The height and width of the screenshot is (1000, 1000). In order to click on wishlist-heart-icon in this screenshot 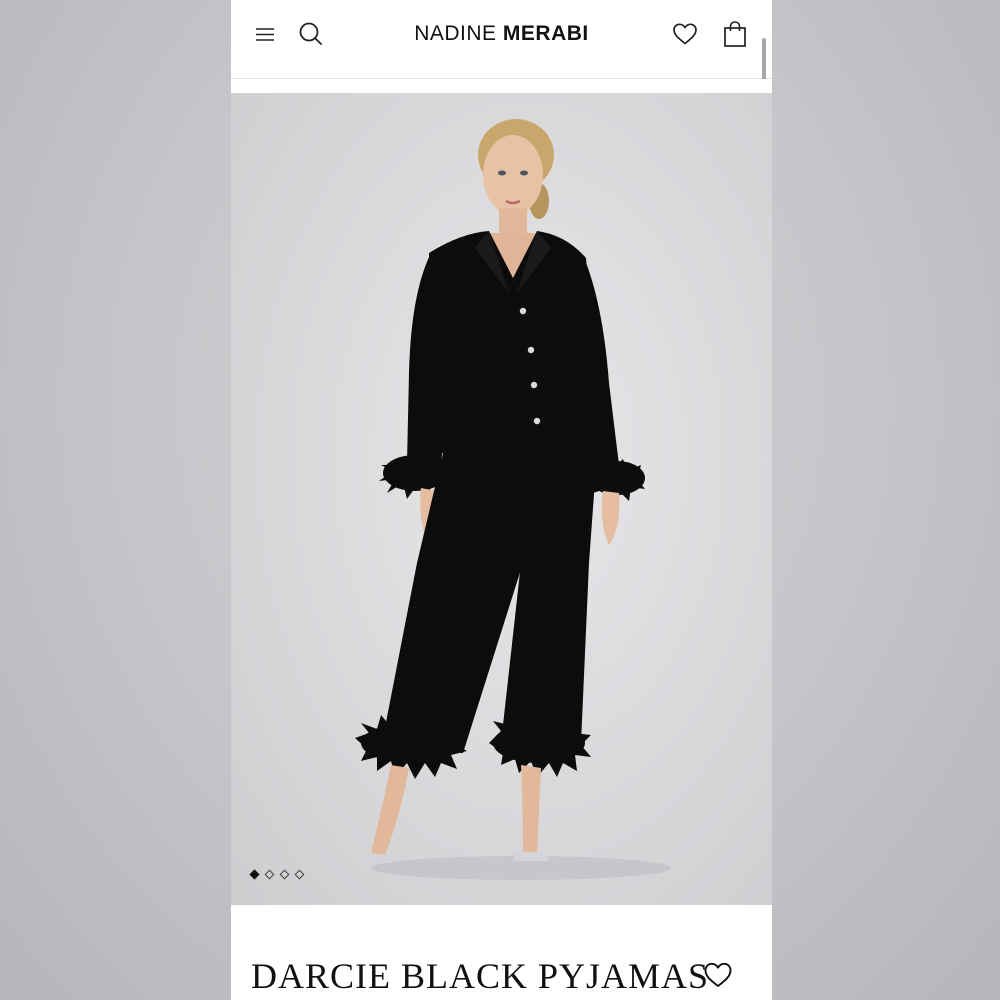, I will do `click(718, 975)`.